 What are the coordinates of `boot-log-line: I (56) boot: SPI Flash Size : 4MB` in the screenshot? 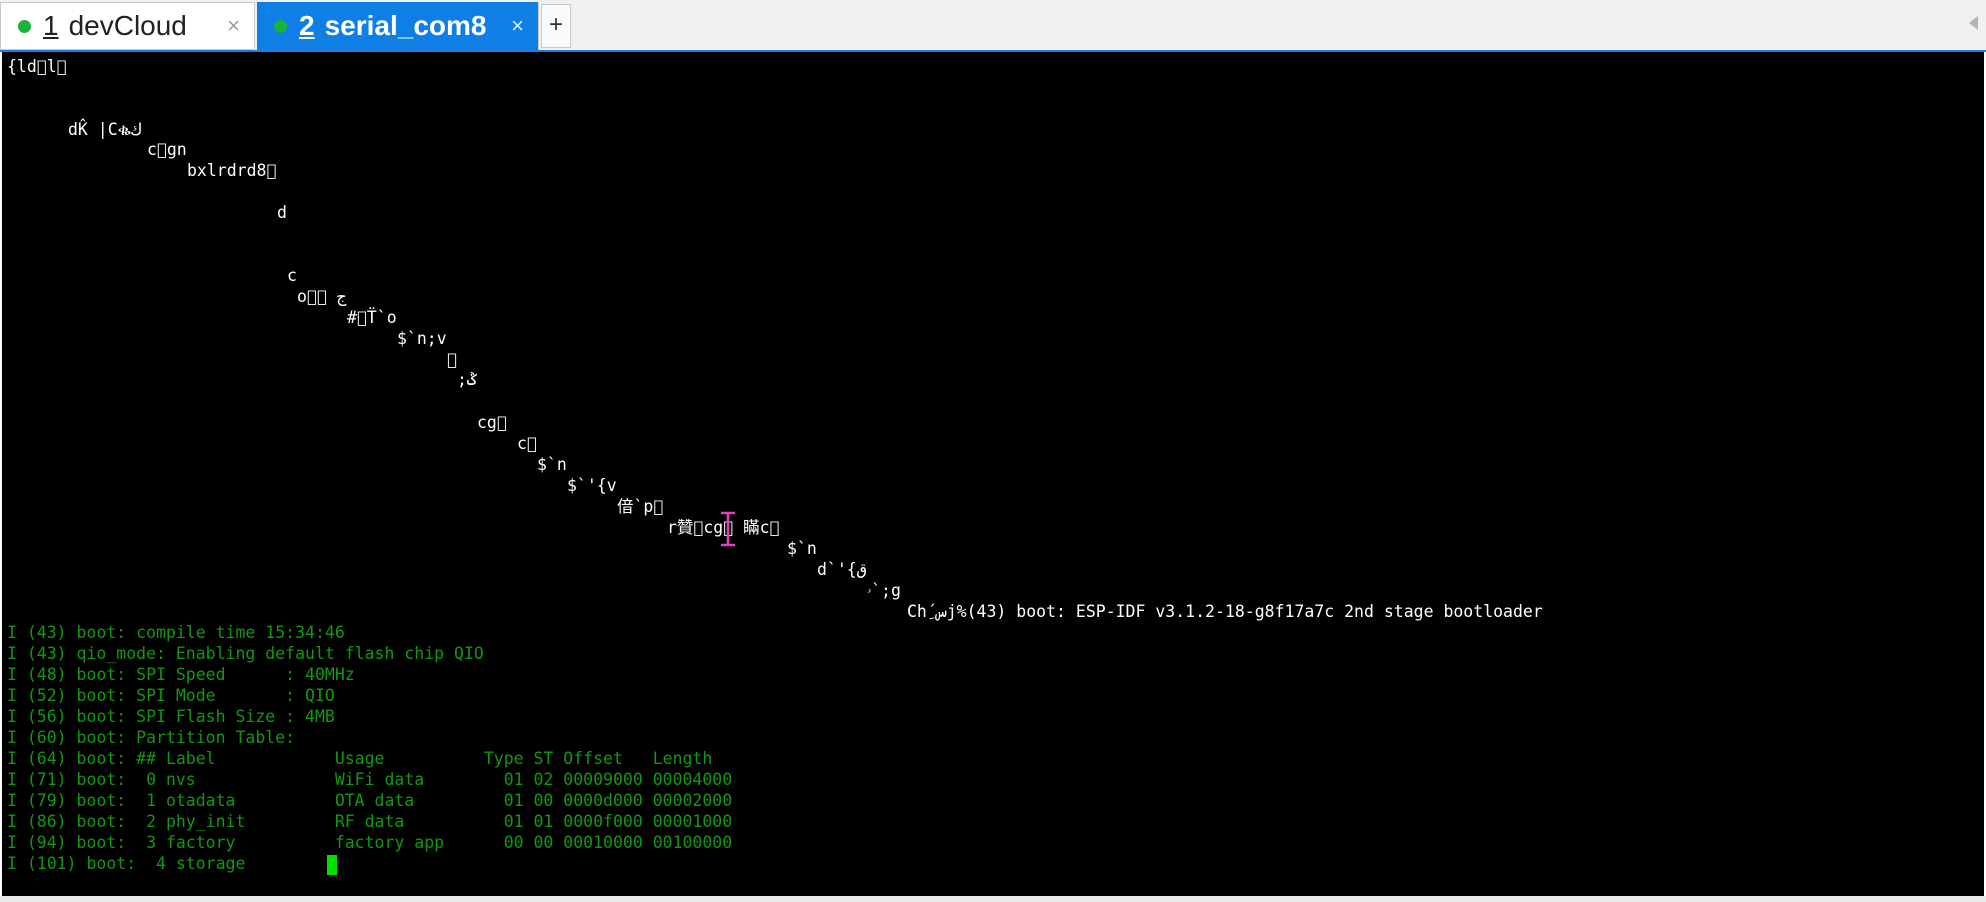 It's located at (171, 716).